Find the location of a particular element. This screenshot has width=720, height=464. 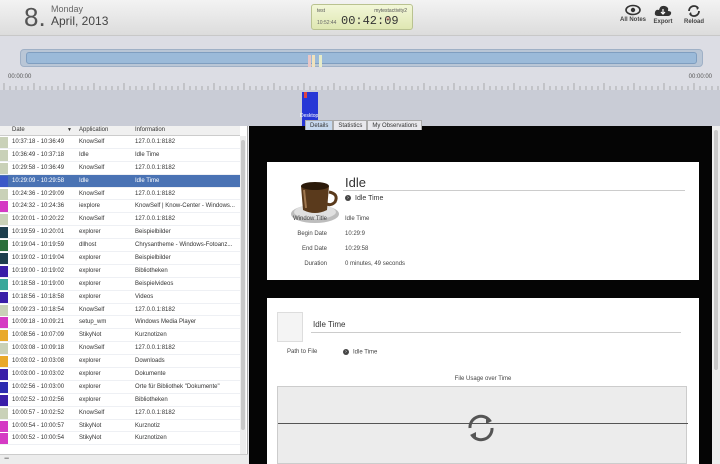

sort-desc-icon: ▼ is located at coordinates (69, 130).